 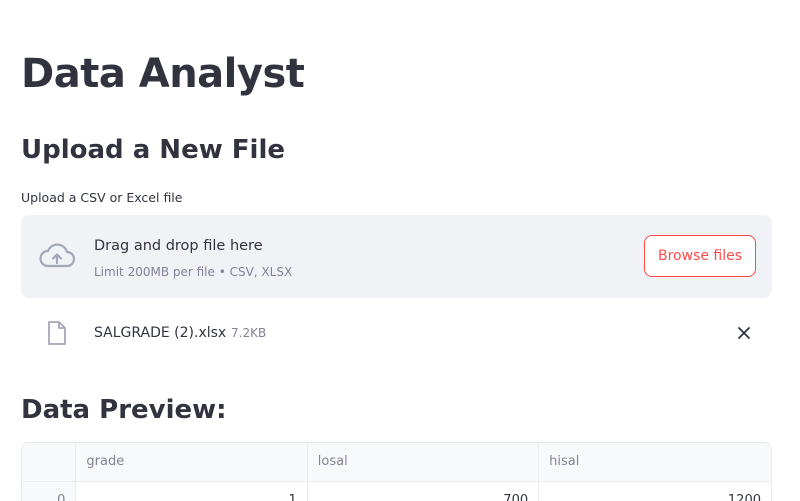 I want to click on data-preview-table: grade losal hisal 0 1 700 1200, so click(x=396, y=471).